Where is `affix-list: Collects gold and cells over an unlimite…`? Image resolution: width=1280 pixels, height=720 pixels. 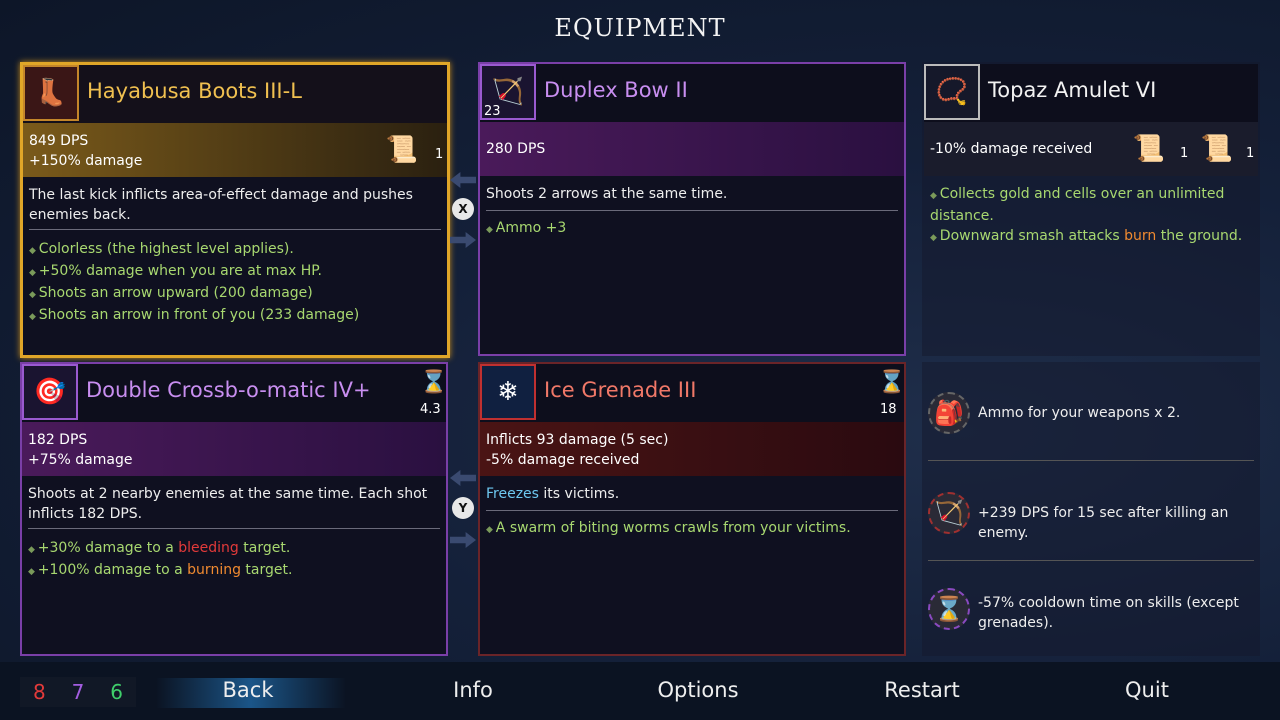 affix-list: Collects gold and cells over an unlimite… is located at coordinates (1091, 216).